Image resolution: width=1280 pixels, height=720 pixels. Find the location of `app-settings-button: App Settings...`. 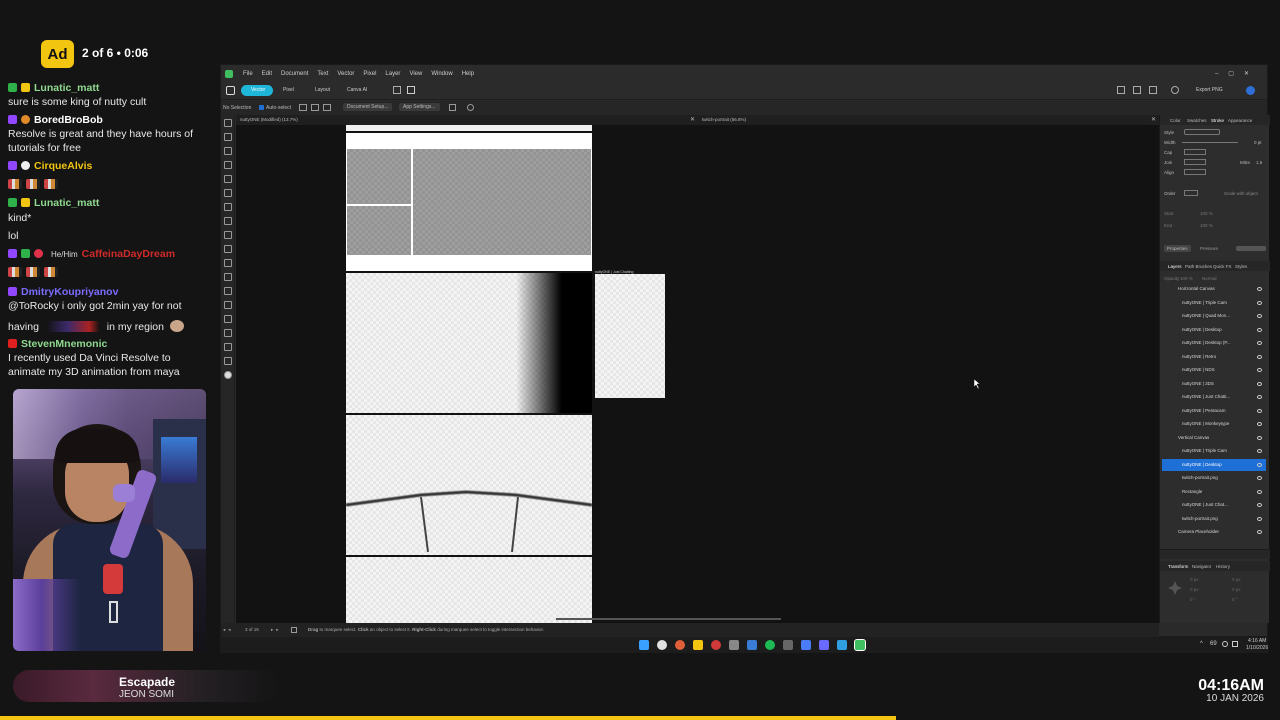

app-settings-button: App Settings... is located at coordinates (419, 107).